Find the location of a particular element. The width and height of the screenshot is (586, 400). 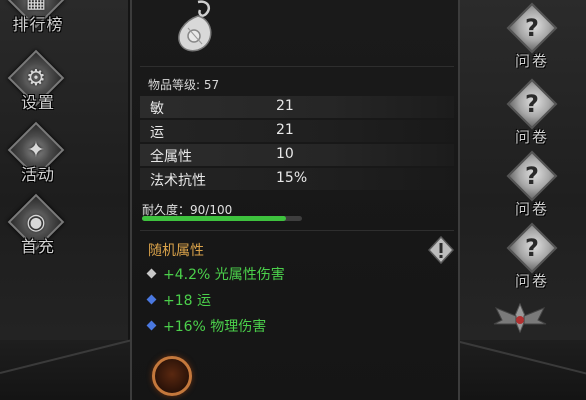

stat-row: 法术抗性 15% is located at coordinates (297, 179).